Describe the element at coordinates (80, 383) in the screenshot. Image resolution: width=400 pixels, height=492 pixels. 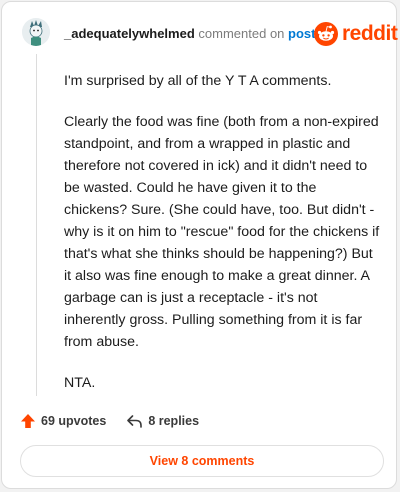
I see `comment-paragraph: NTA.` at that location.